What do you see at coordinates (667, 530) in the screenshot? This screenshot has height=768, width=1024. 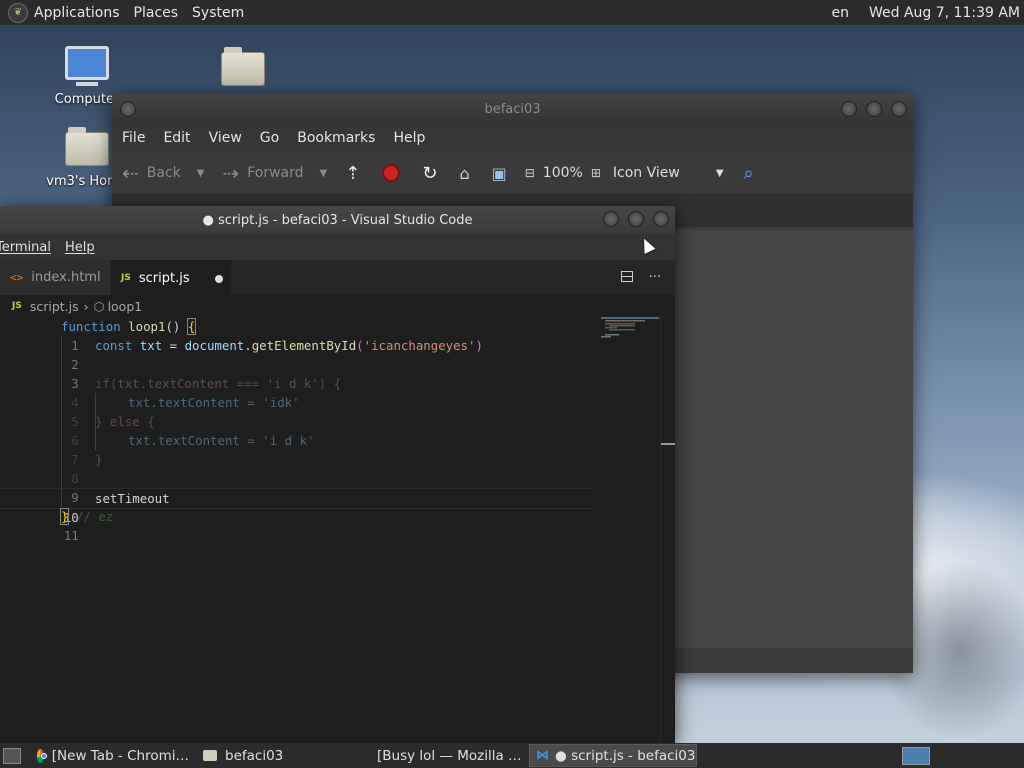 I see `editor-scrollbar` at bounding box center [667, 530].